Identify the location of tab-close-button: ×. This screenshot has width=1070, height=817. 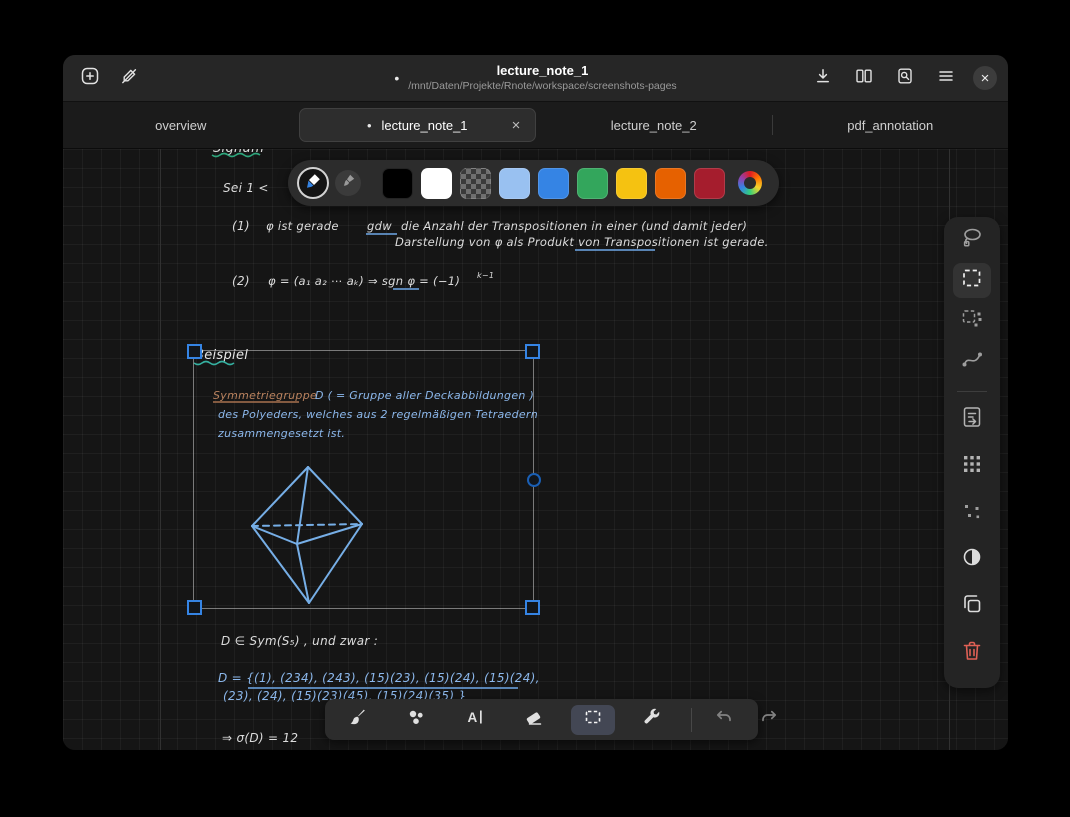
(516, 125).